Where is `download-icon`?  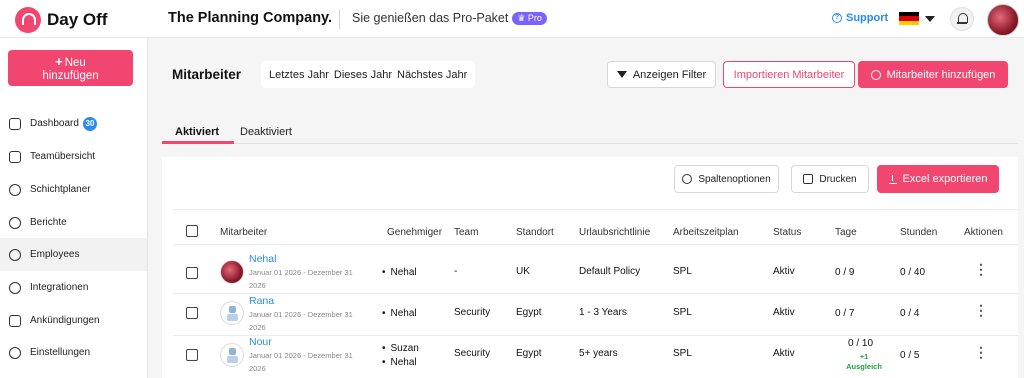 download-icon is located at coordinates (892, 179).